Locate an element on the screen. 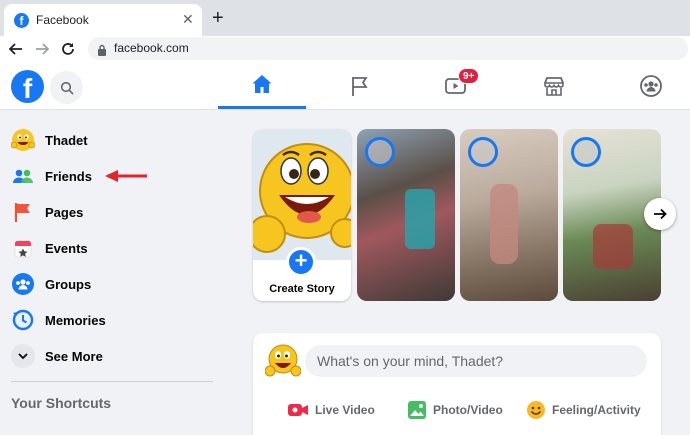 Image resolution: width=690 pixels, height=435 pixels. browser-toolbar: facebook.com is located at coordinates (345, 49).